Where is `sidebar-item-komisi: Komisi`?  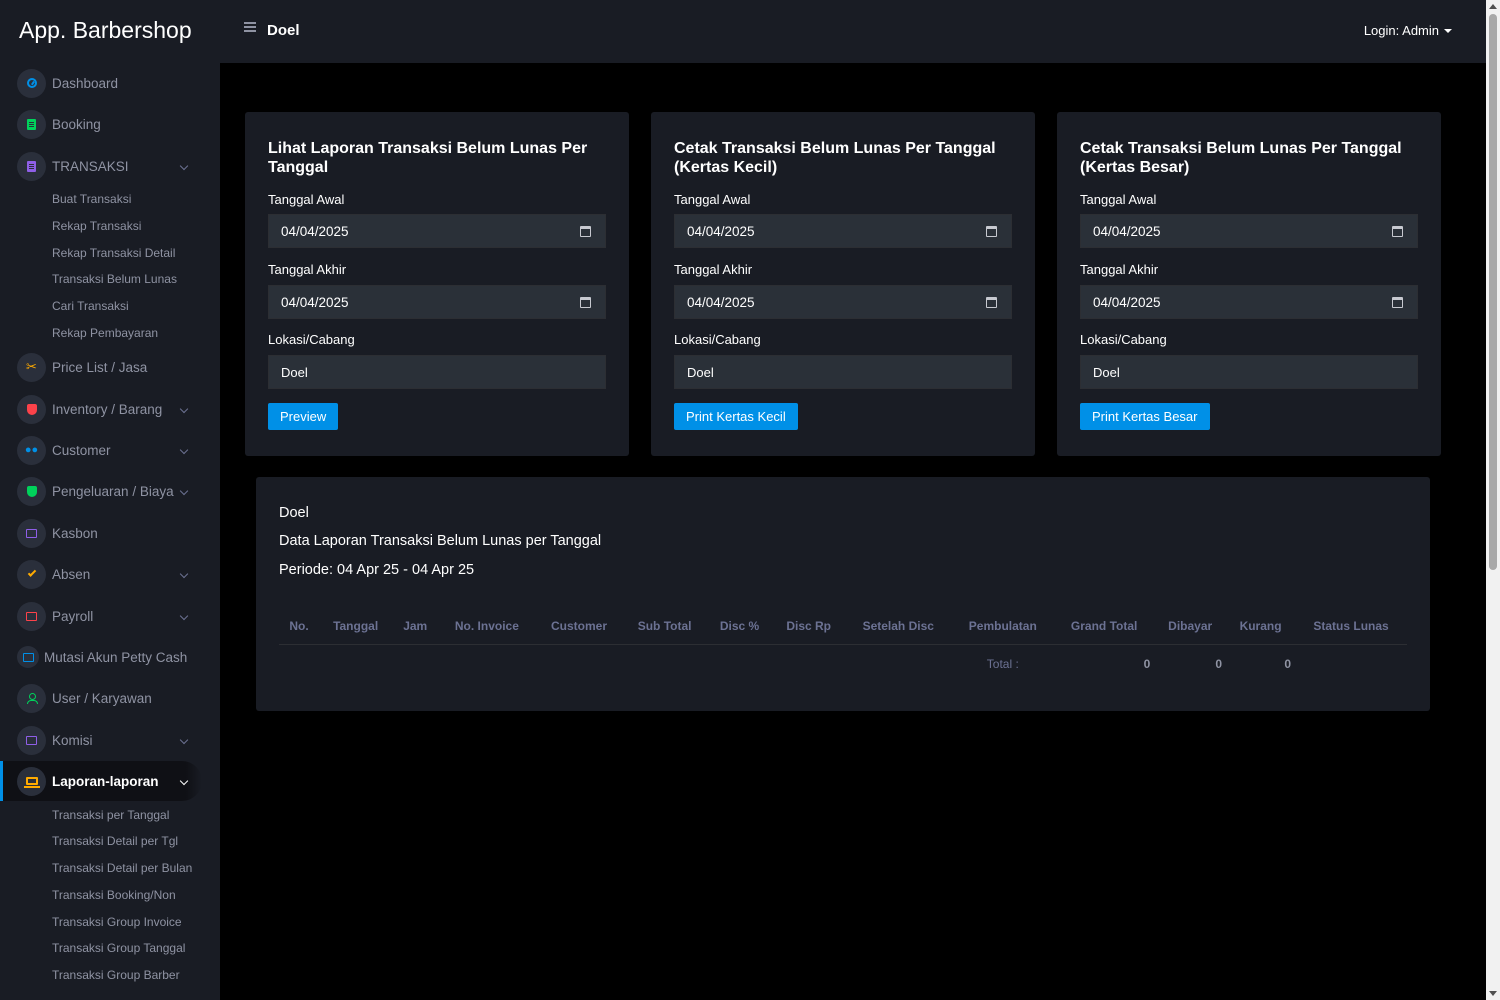
sidebar-item-komisi: Komisi is located at coordinates (110, 740).